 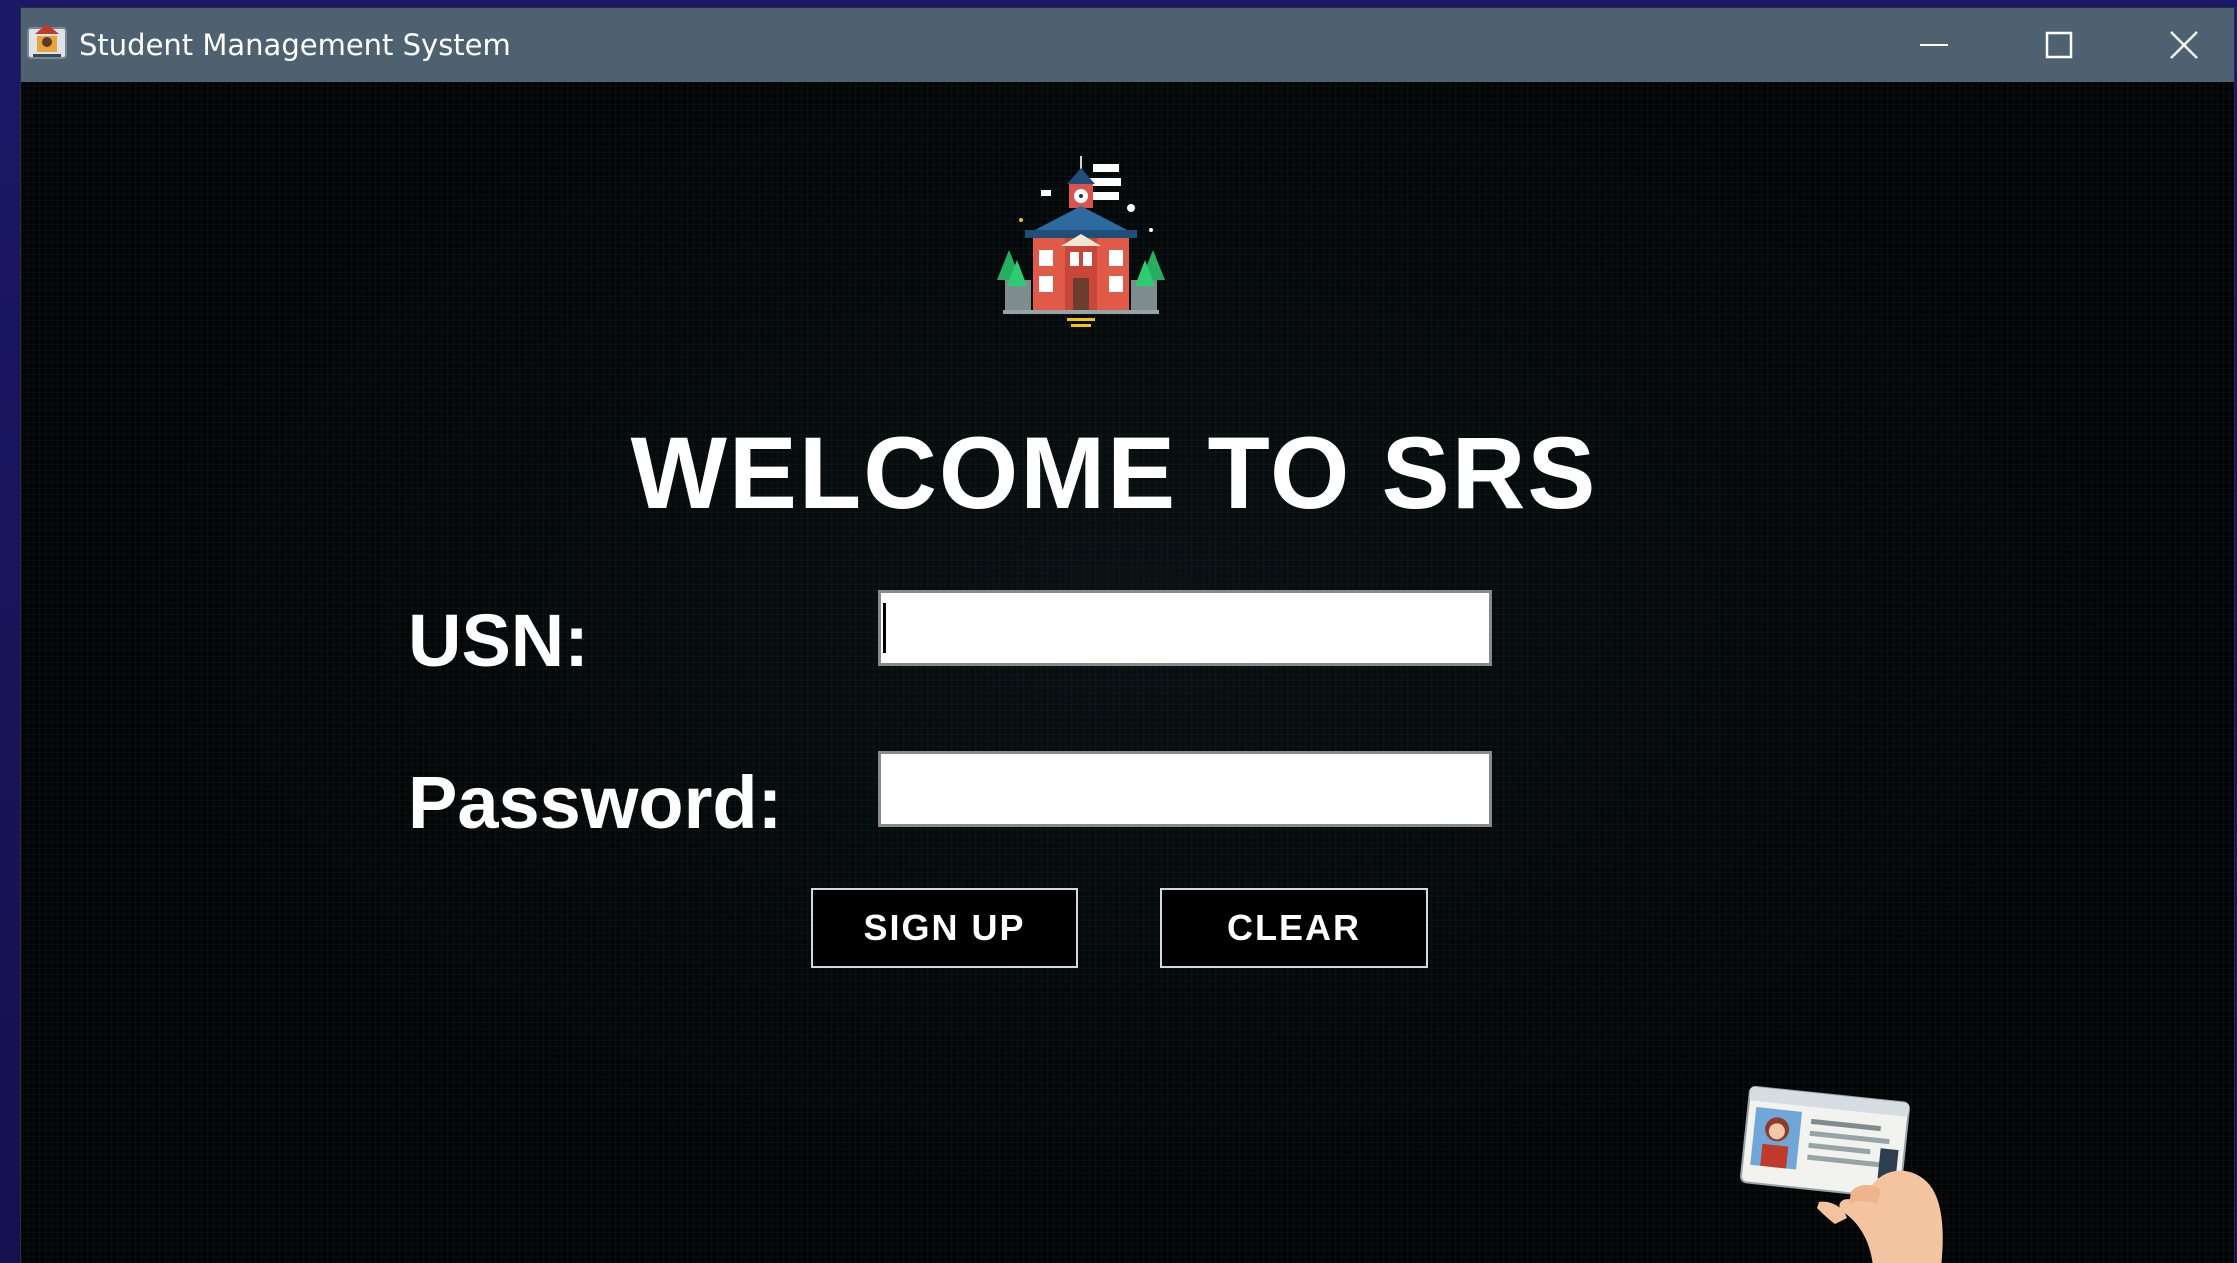 I want to click on maximize-icon, so click(x=2059, y=45).